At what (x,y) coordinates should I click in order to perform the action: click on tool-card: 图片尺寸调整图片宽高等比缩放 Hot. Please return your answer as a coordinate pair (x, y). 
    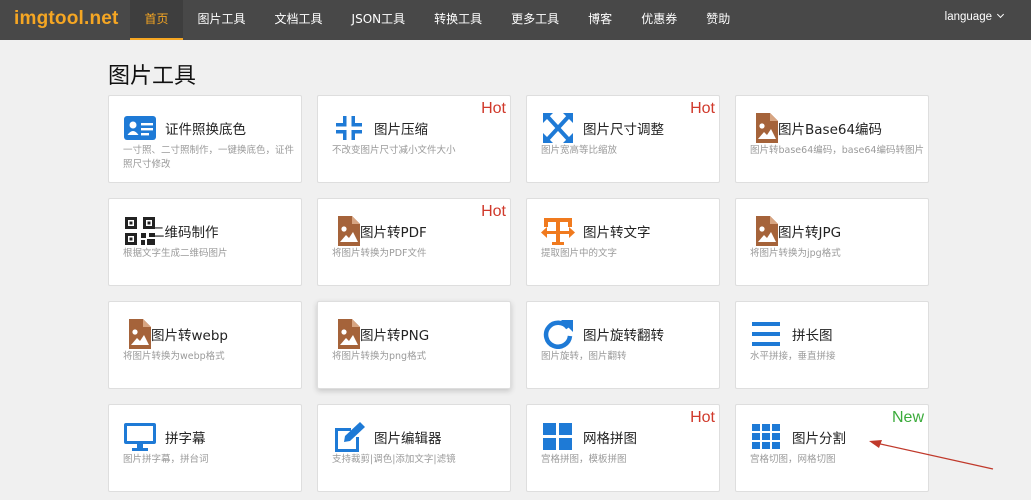
    Looking at the image, I should click on (623, 139).